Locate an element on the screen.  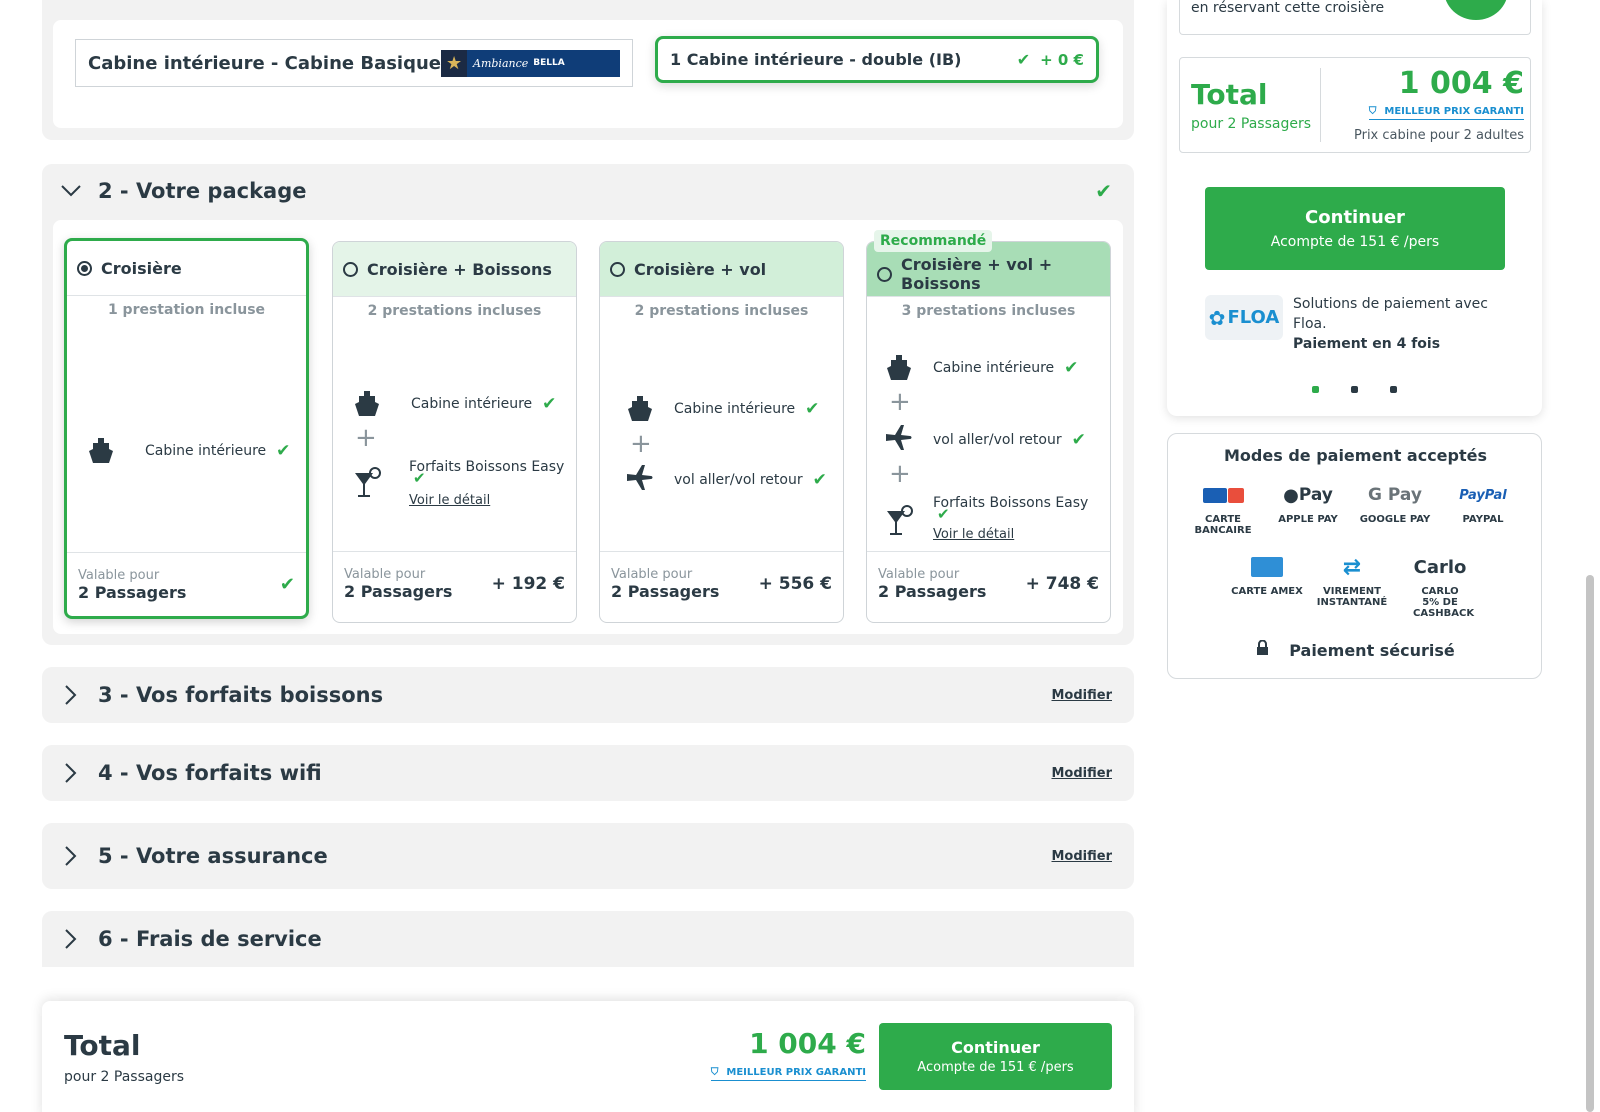
amex-icon is located at coordinates (1267, 567).